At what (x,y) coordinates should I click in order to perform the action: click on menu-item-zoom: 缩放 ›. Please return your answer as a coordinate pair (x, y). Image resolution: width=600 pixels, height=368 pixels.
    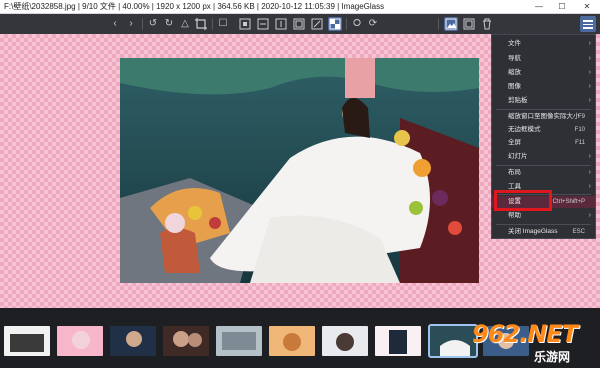
    Looking at the image, I should click on (543, 73).